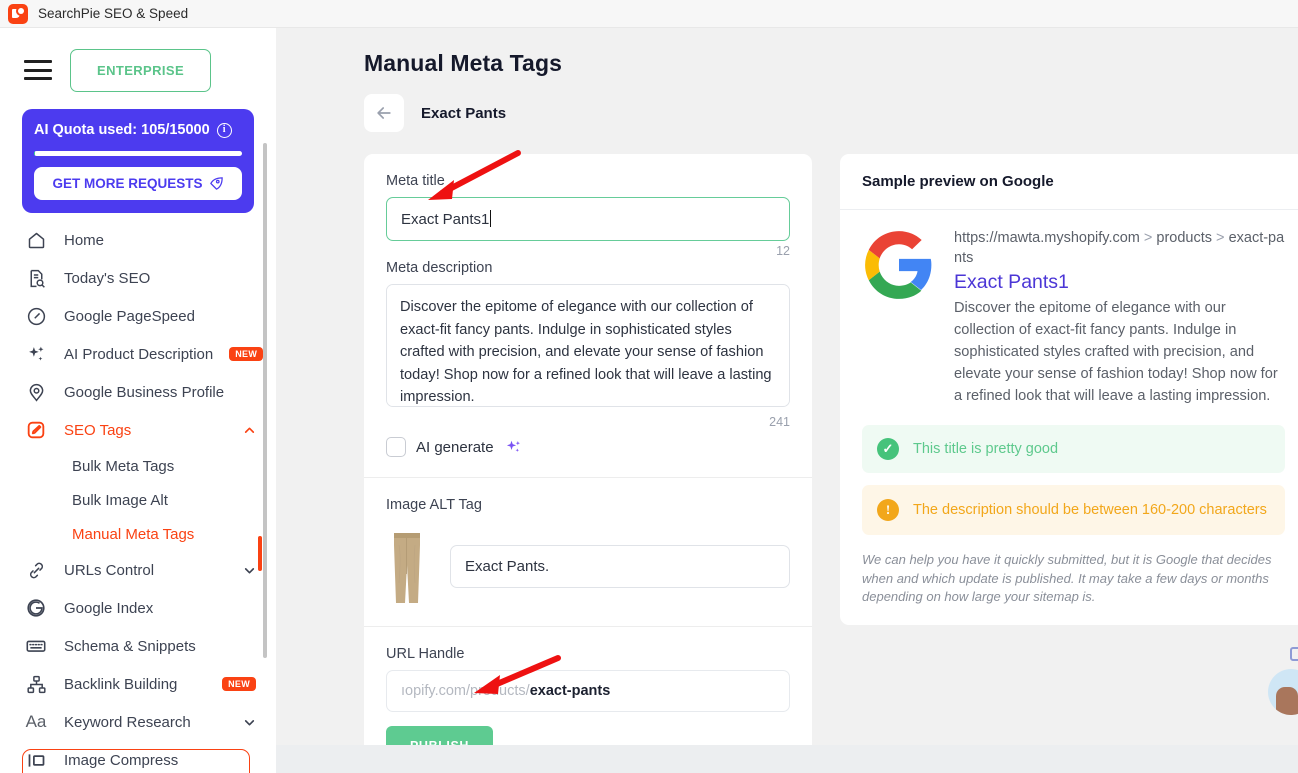 This screenshot has width=1298, height=773. Describe the element at coordinates (120, 500) in the screenshot. I see `sidebar-subitem-label: Bulk Image Alt` at that location.